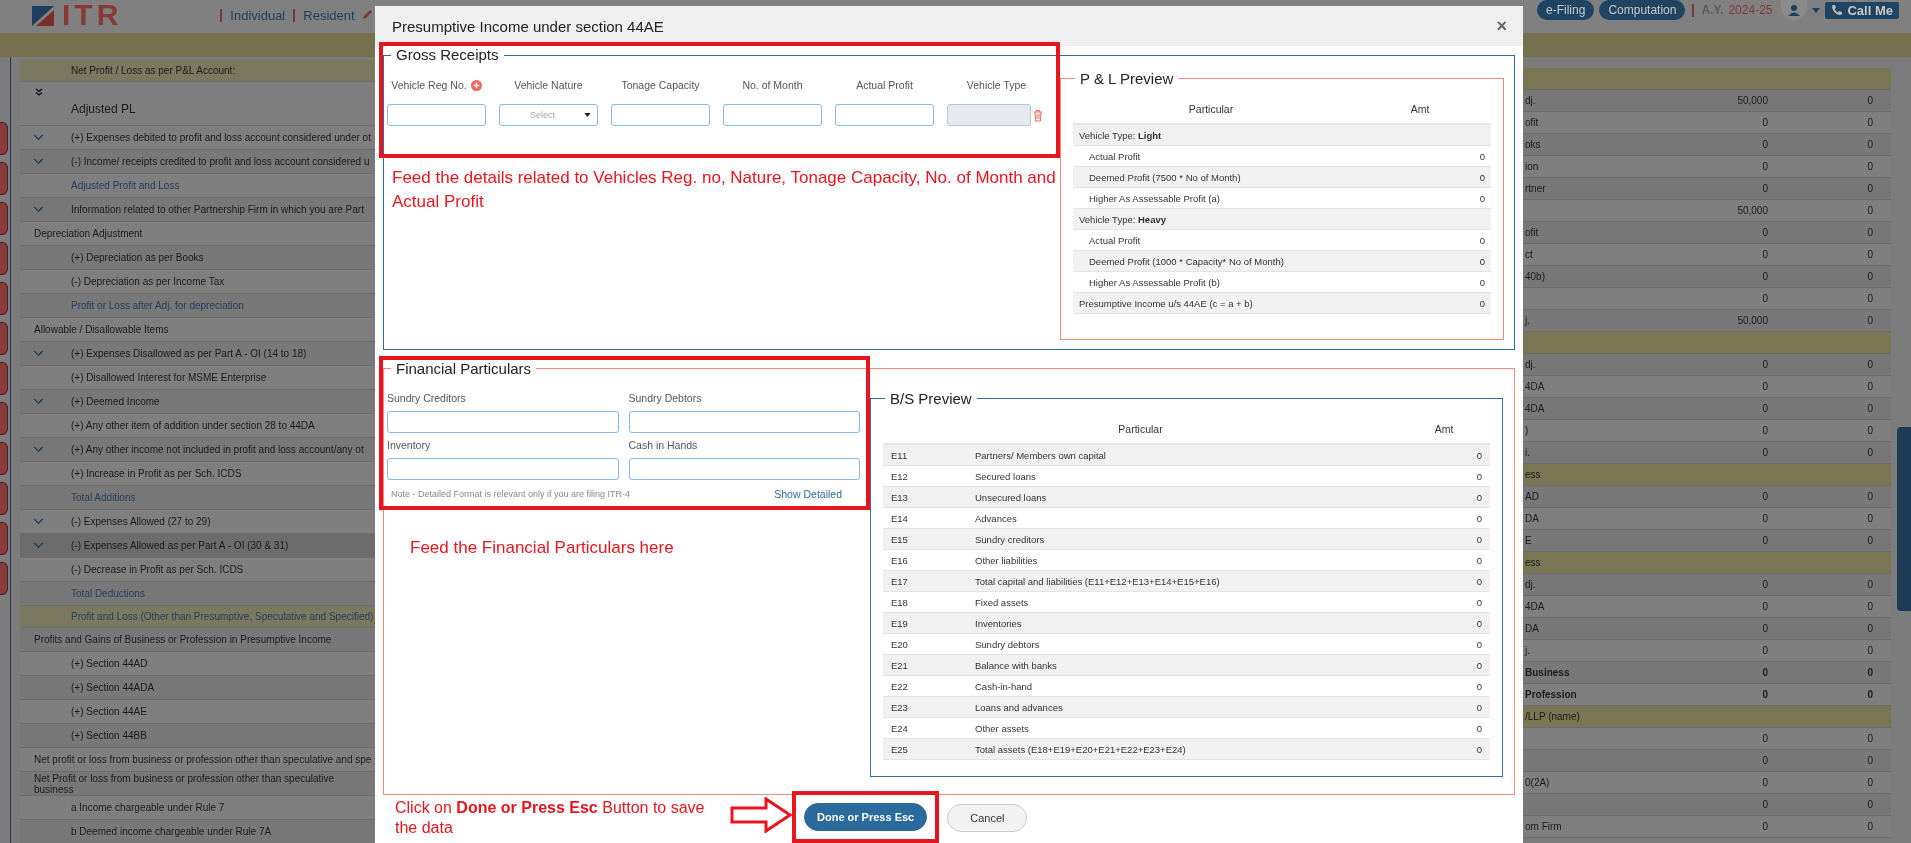  What do you see at coordinates (476, 85) in the screenshot?
I see `add-icon` at bounding box center [476, 85].